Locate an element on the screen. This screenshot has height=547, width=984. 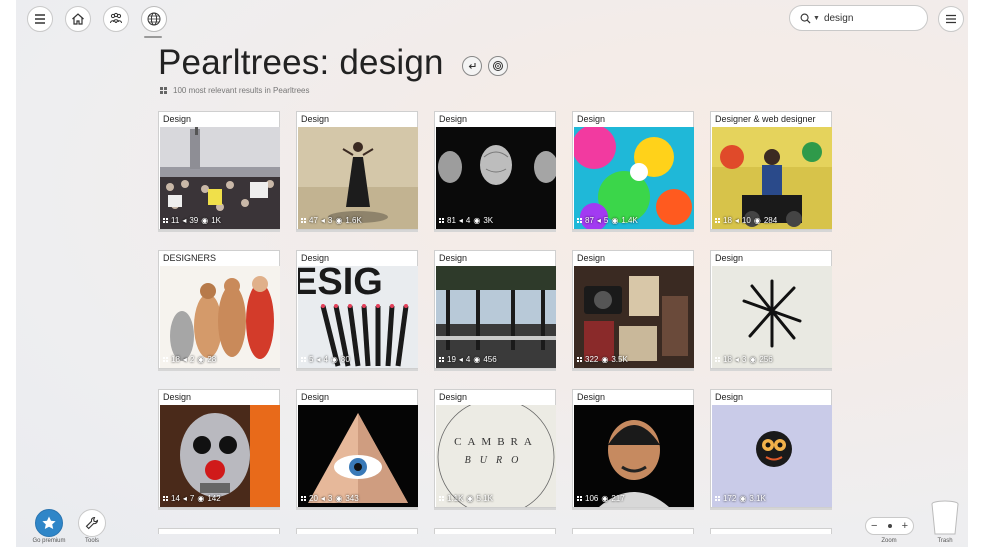
pearls-count: 18 is located at coordinates (175, 359).